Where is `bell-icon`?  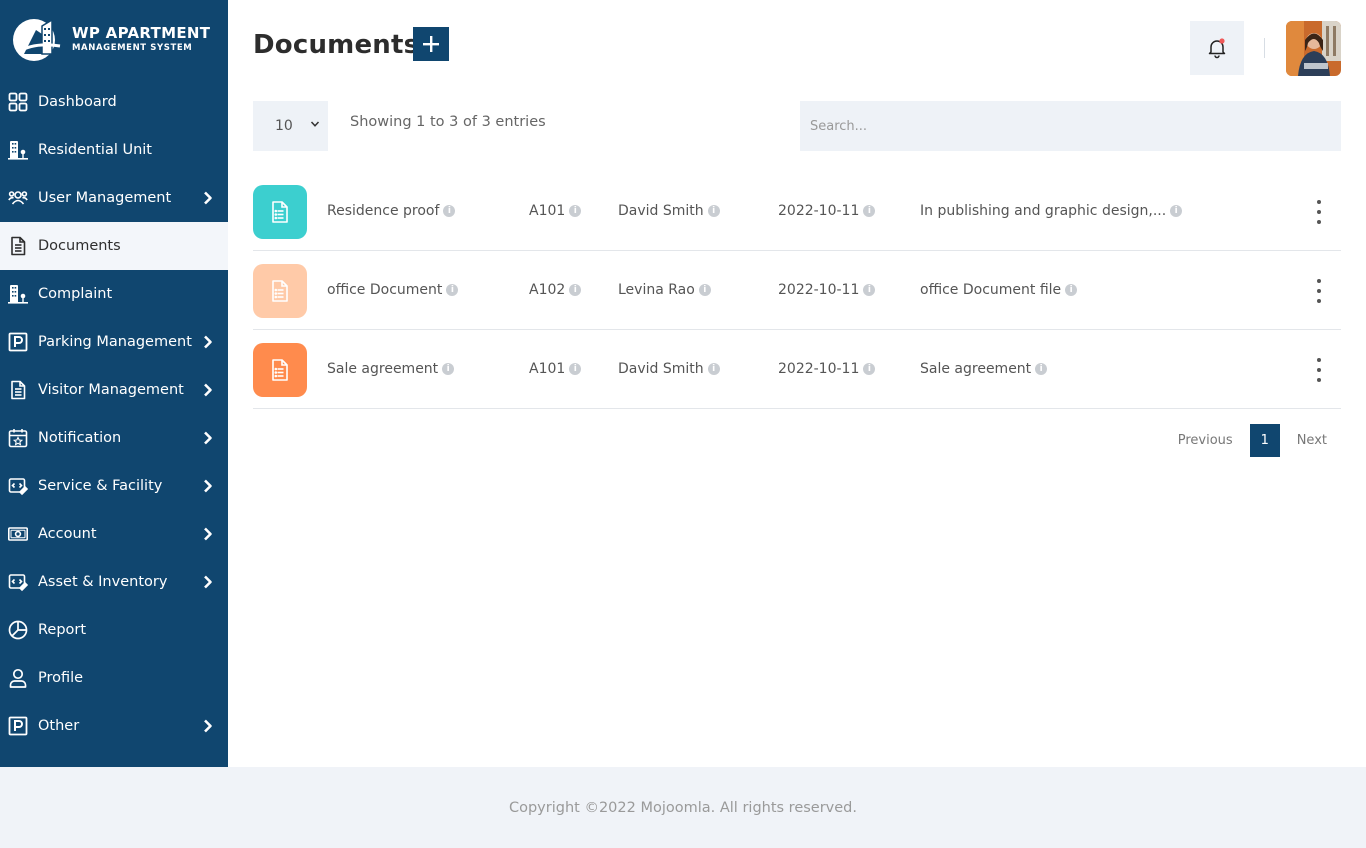
bell-icon is located at coordinates (1217, 48).